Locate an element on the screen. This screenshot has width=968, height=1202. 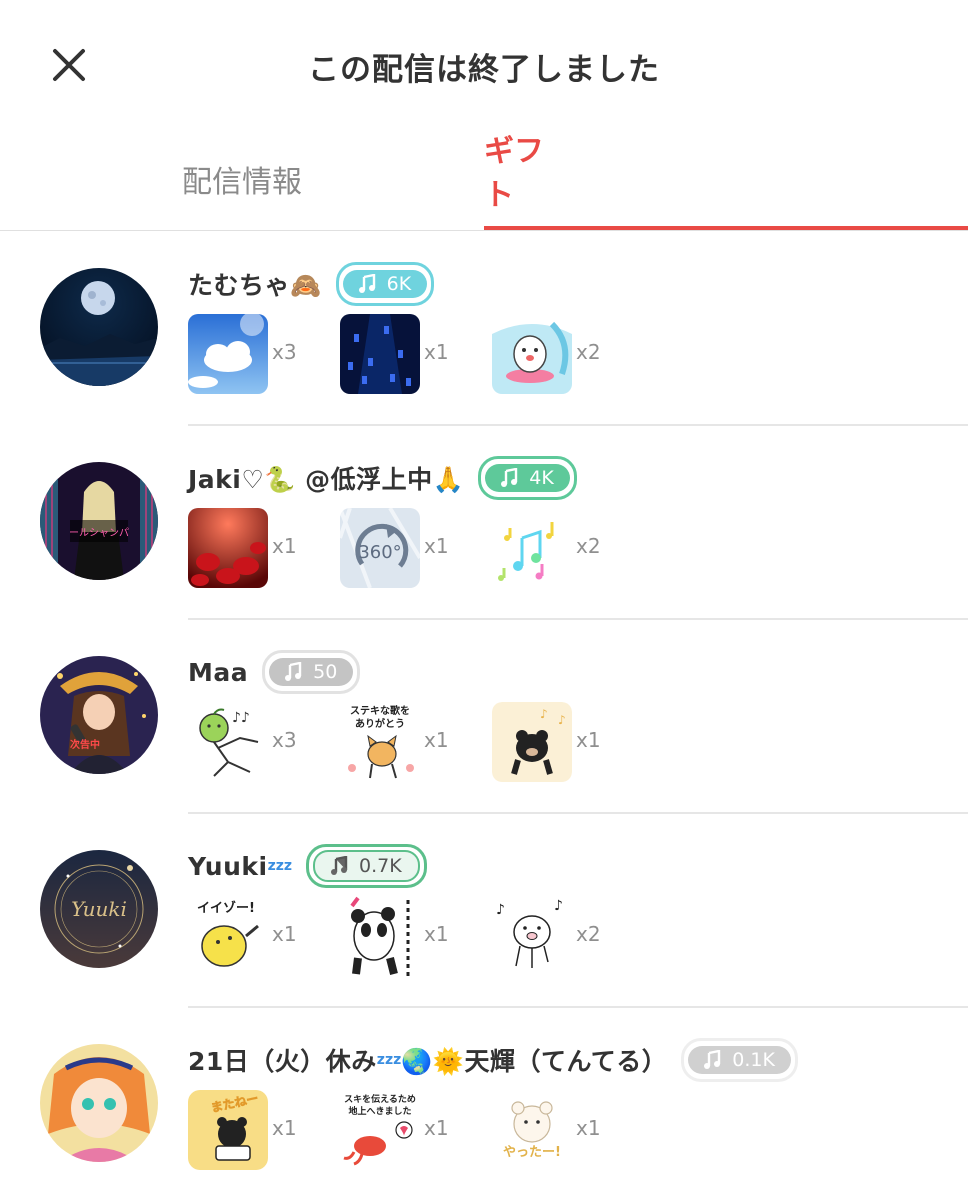
panda-gift is located at coordinates (380, 936).